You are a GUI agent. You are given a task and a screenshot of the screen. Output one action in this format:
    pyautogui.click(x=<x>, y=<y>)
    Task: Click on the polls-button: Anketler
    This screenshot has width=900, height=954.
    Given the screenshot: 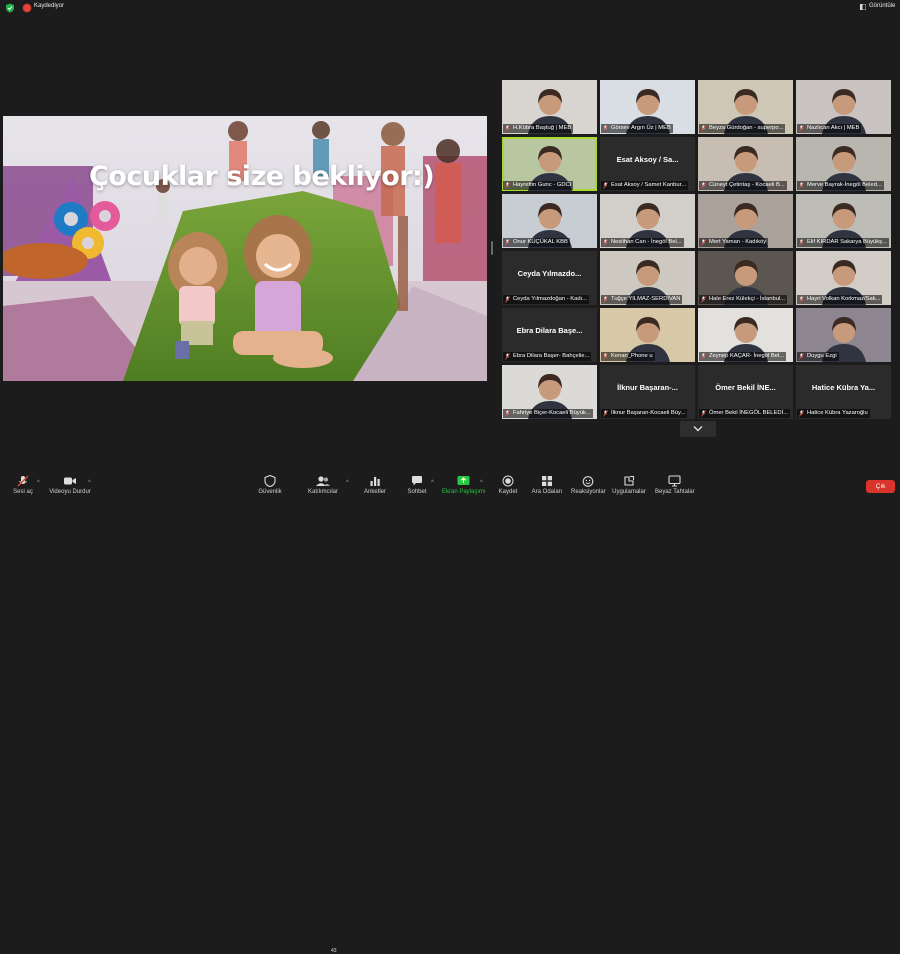 What is the action you would take?
    pyautogui.click(x=375, y=485)
    